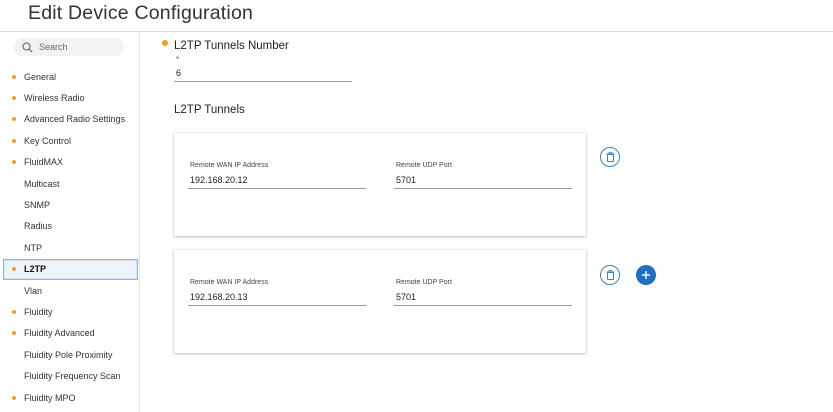  I want to click on sidebar-item-label: Fluidity MPO, so click(50, 397).